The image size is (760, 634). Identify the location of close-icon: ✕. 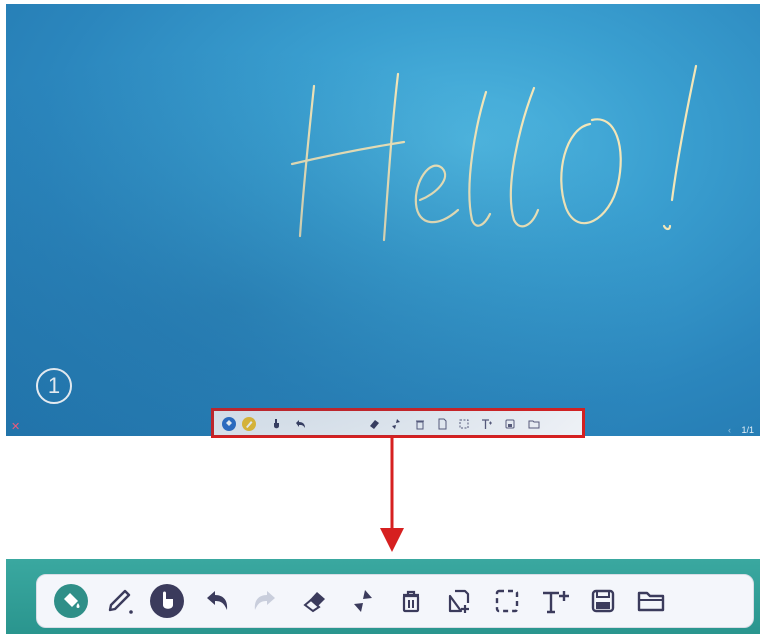
(15, 427).